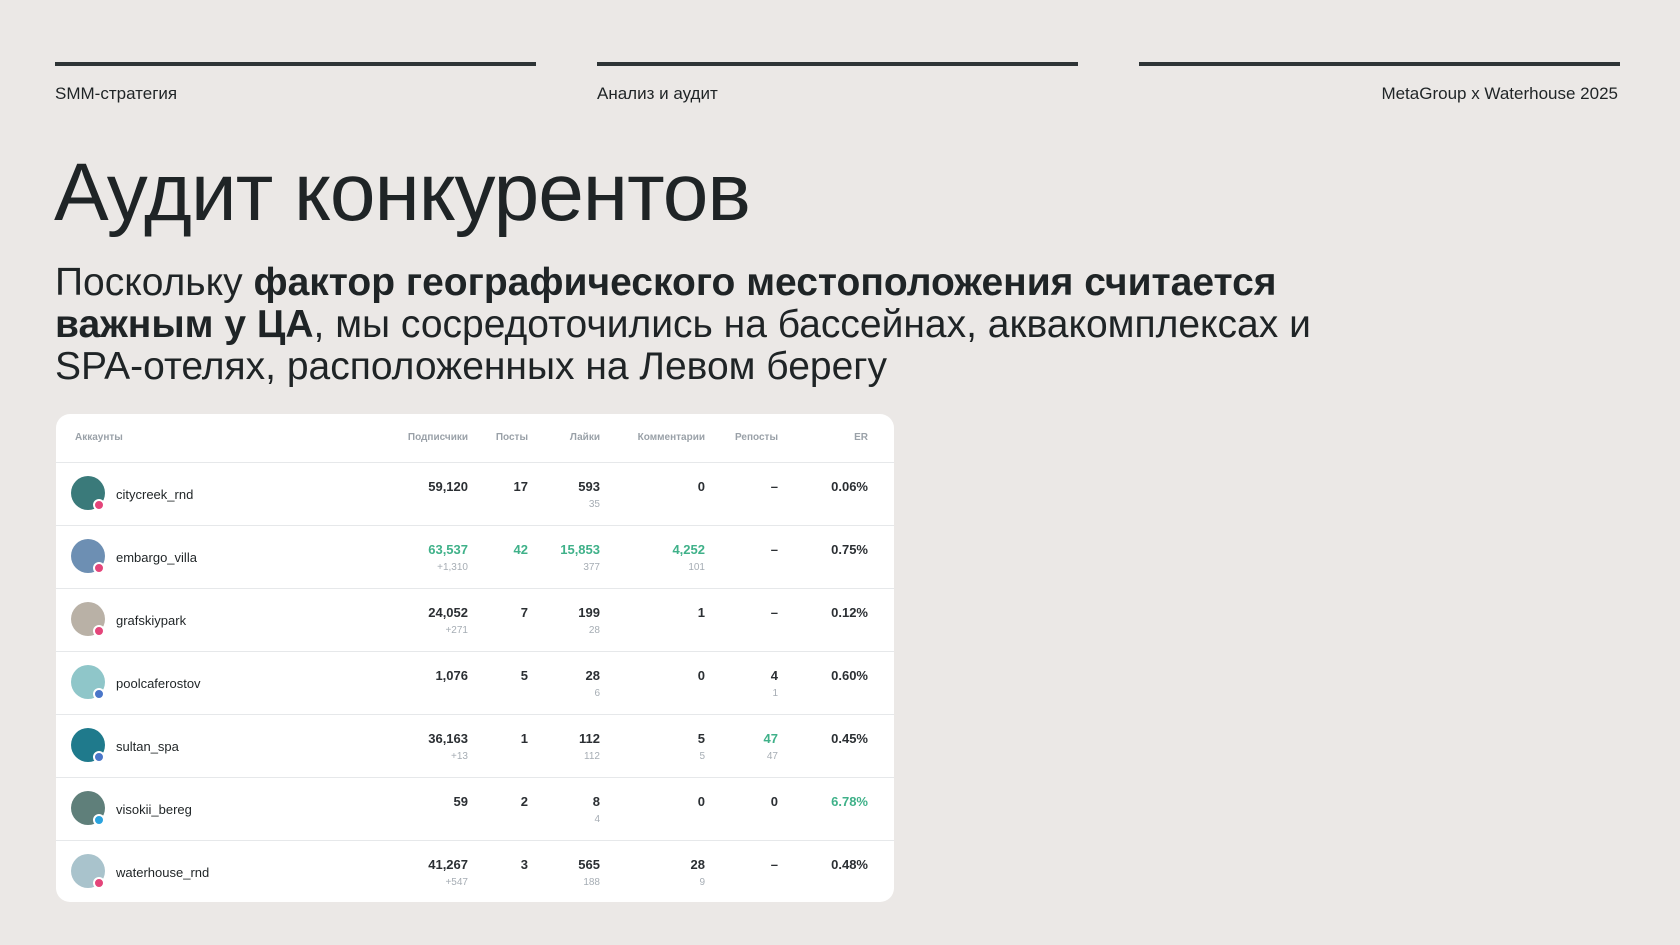  Describe the element at coordinates (524, 612) in the screenshot. I see `posts-value: 7` at that location.